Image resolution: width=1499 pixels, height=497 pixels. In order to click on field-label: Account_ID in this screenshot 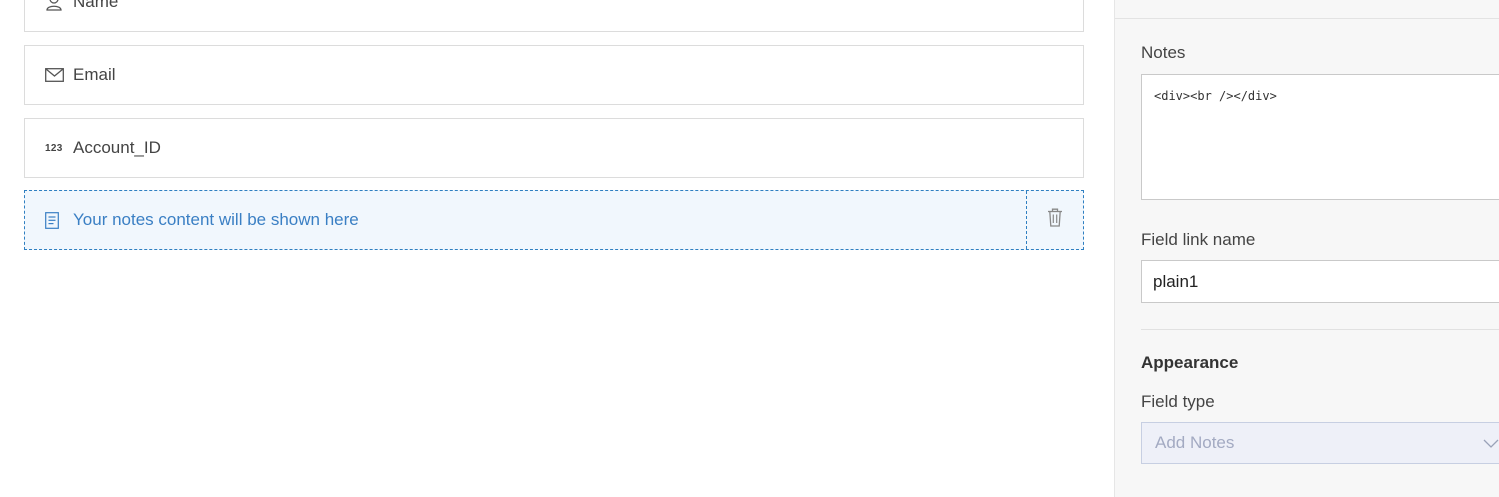, I will do `click(117, 147)`.